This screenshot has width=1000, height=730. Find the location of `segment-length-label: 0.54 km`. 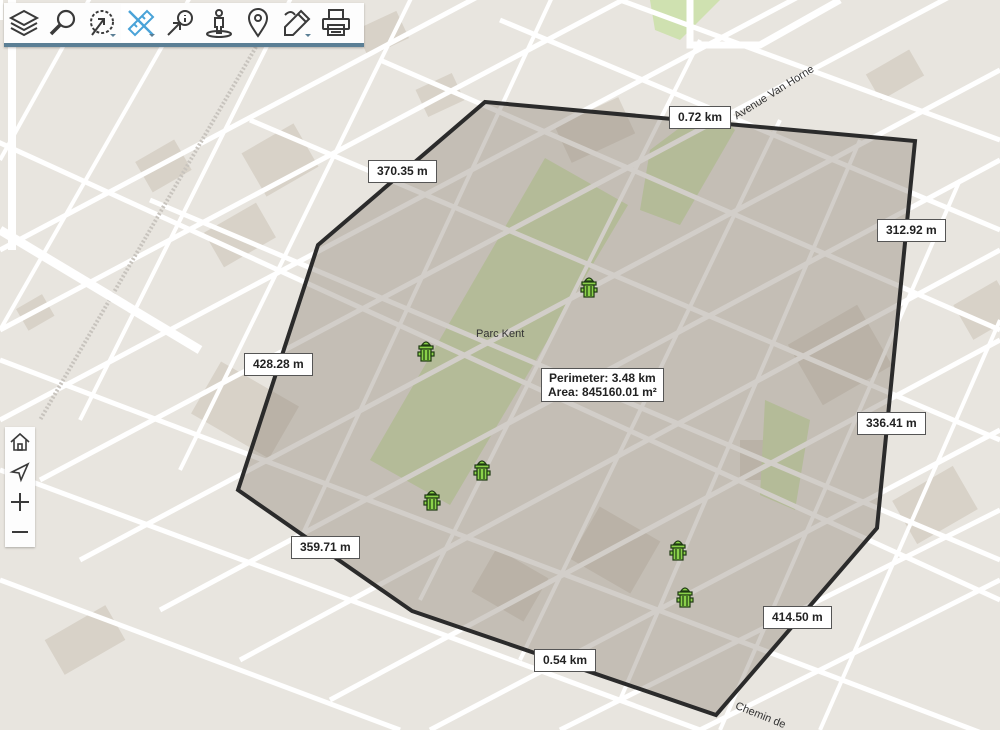

segment-length-label: 0.54 km is located at coordinates (565, 660).